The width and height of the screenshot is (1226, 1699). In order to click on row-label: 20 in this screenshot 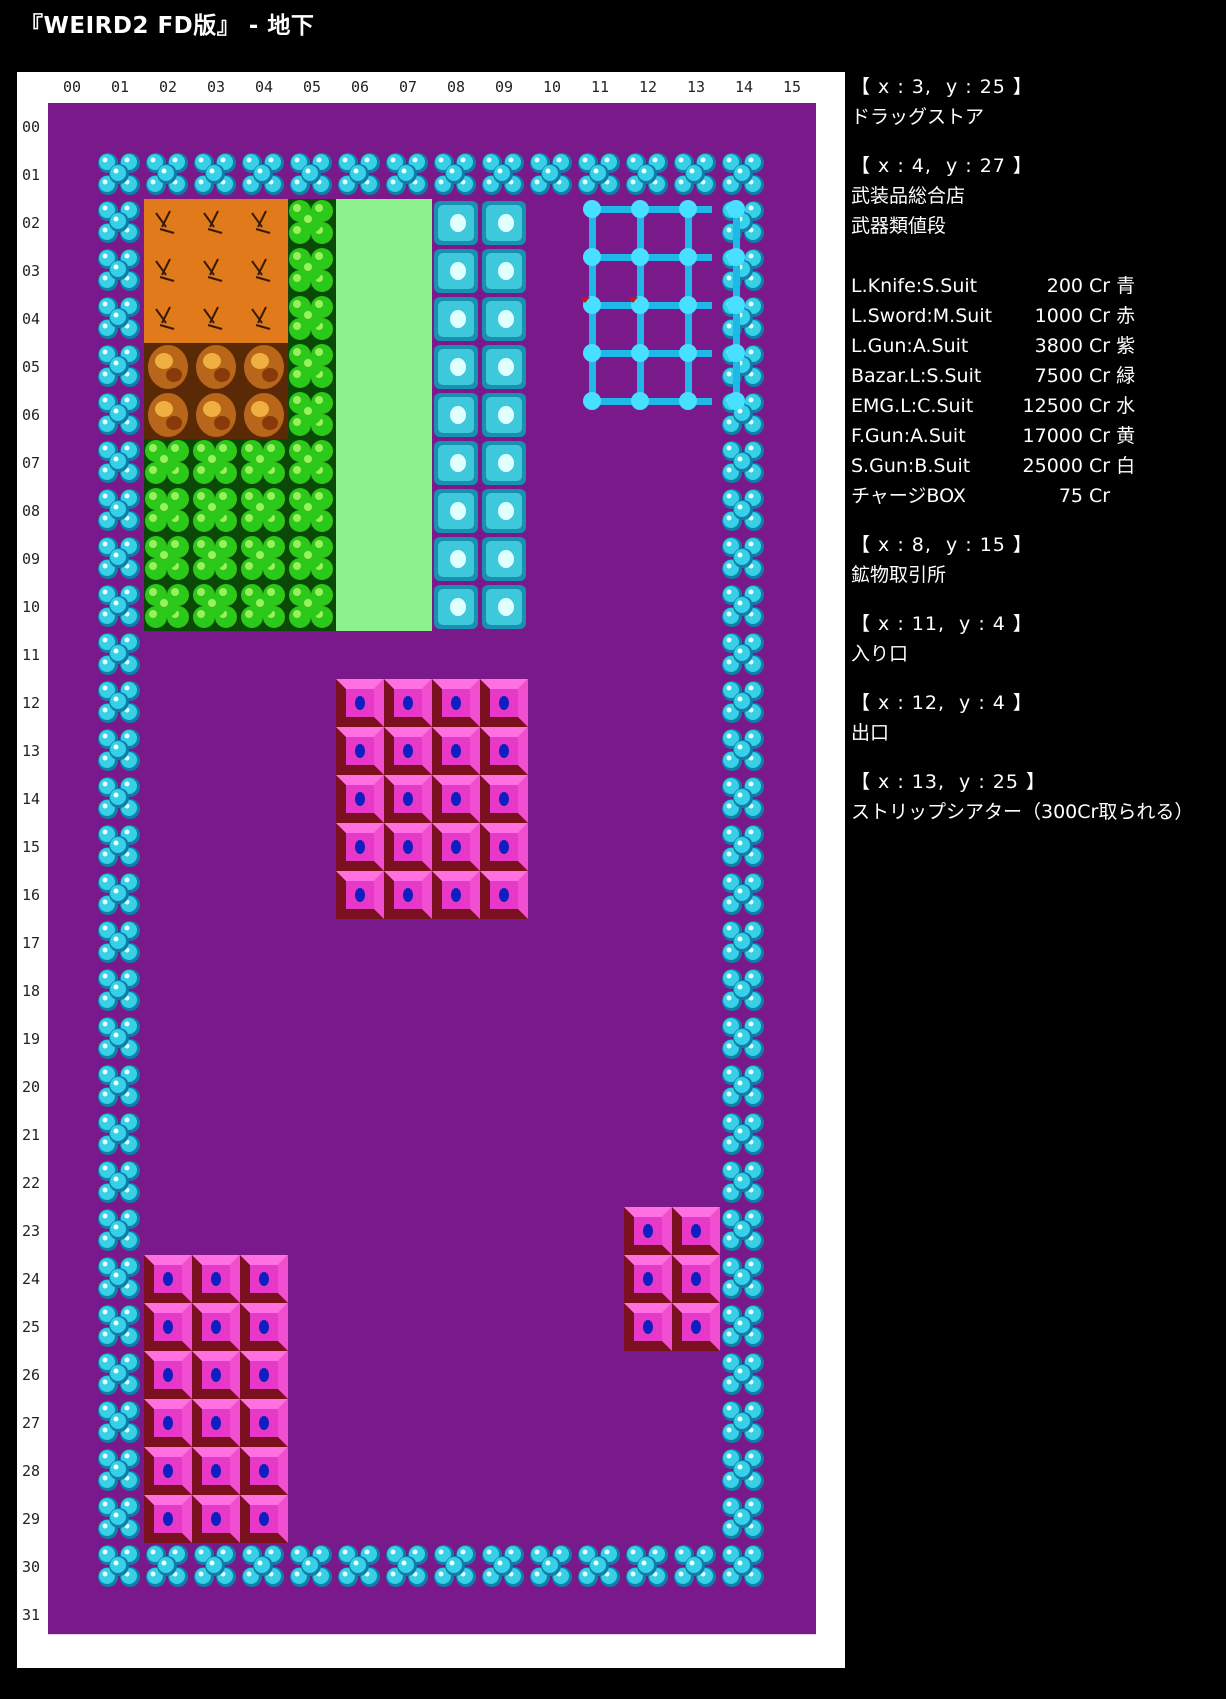, I will do `click(31, 1087)`.